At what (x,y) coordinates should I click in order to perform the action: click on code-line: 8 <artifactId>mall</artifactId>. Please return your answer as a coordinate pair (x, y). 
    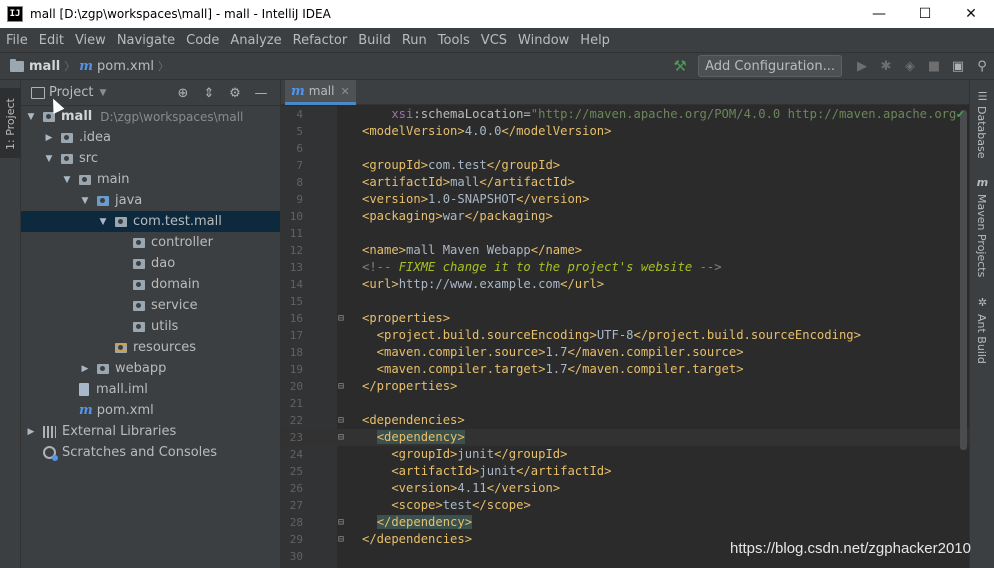
    Looking at the image, I should click on (625, 182).